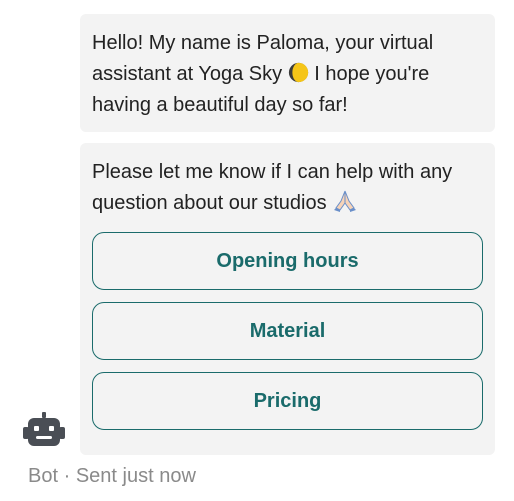 Image resolution: width=514 pixels, height=501 pixels. I want to click on first-quarter-moon-icon, so click(298, 72).